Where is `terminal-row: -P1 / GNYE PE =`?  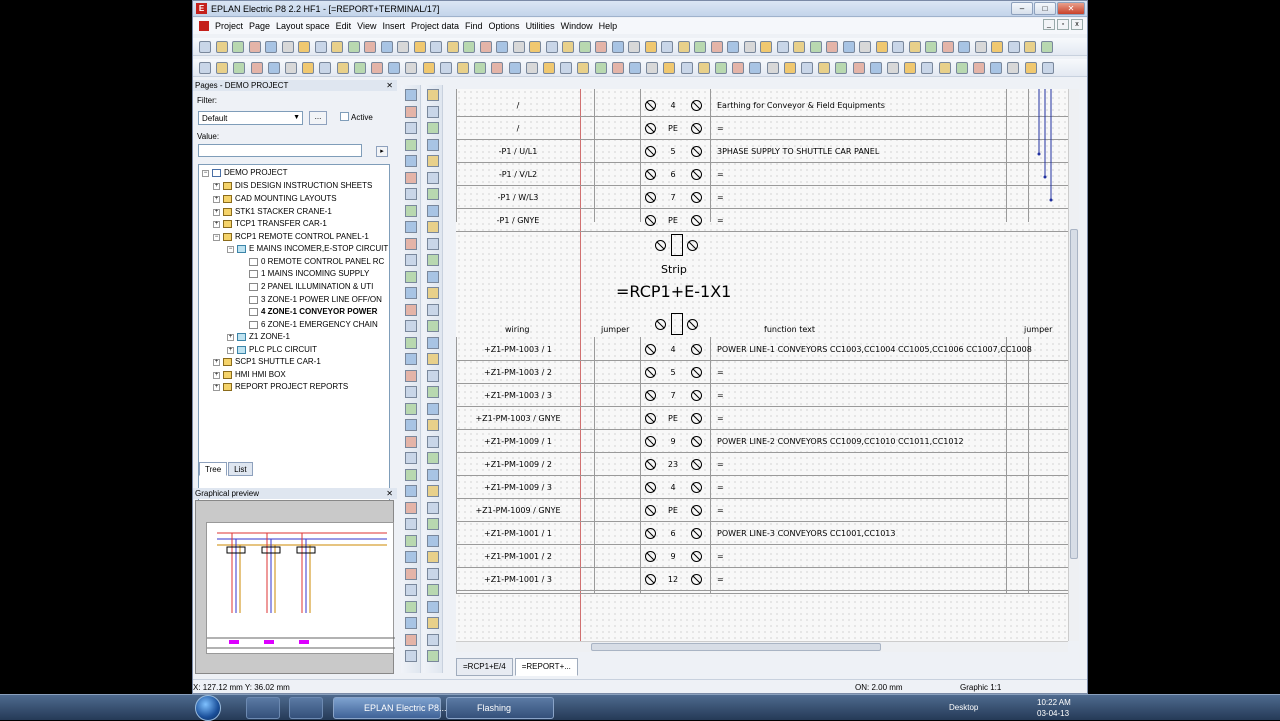 terminal-row: -P1 / GNYE PE = is located at coordinates (762, 220).